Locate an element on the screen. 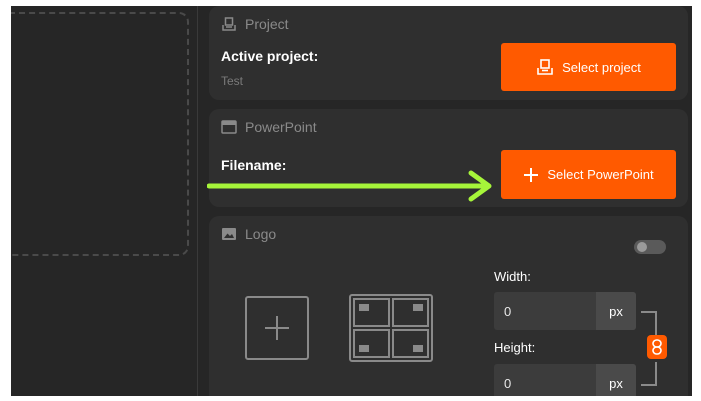 This screenshot has width=701, height=401. powerpoint-panel-title: PowerPoint is located at coordinates (281, 127).